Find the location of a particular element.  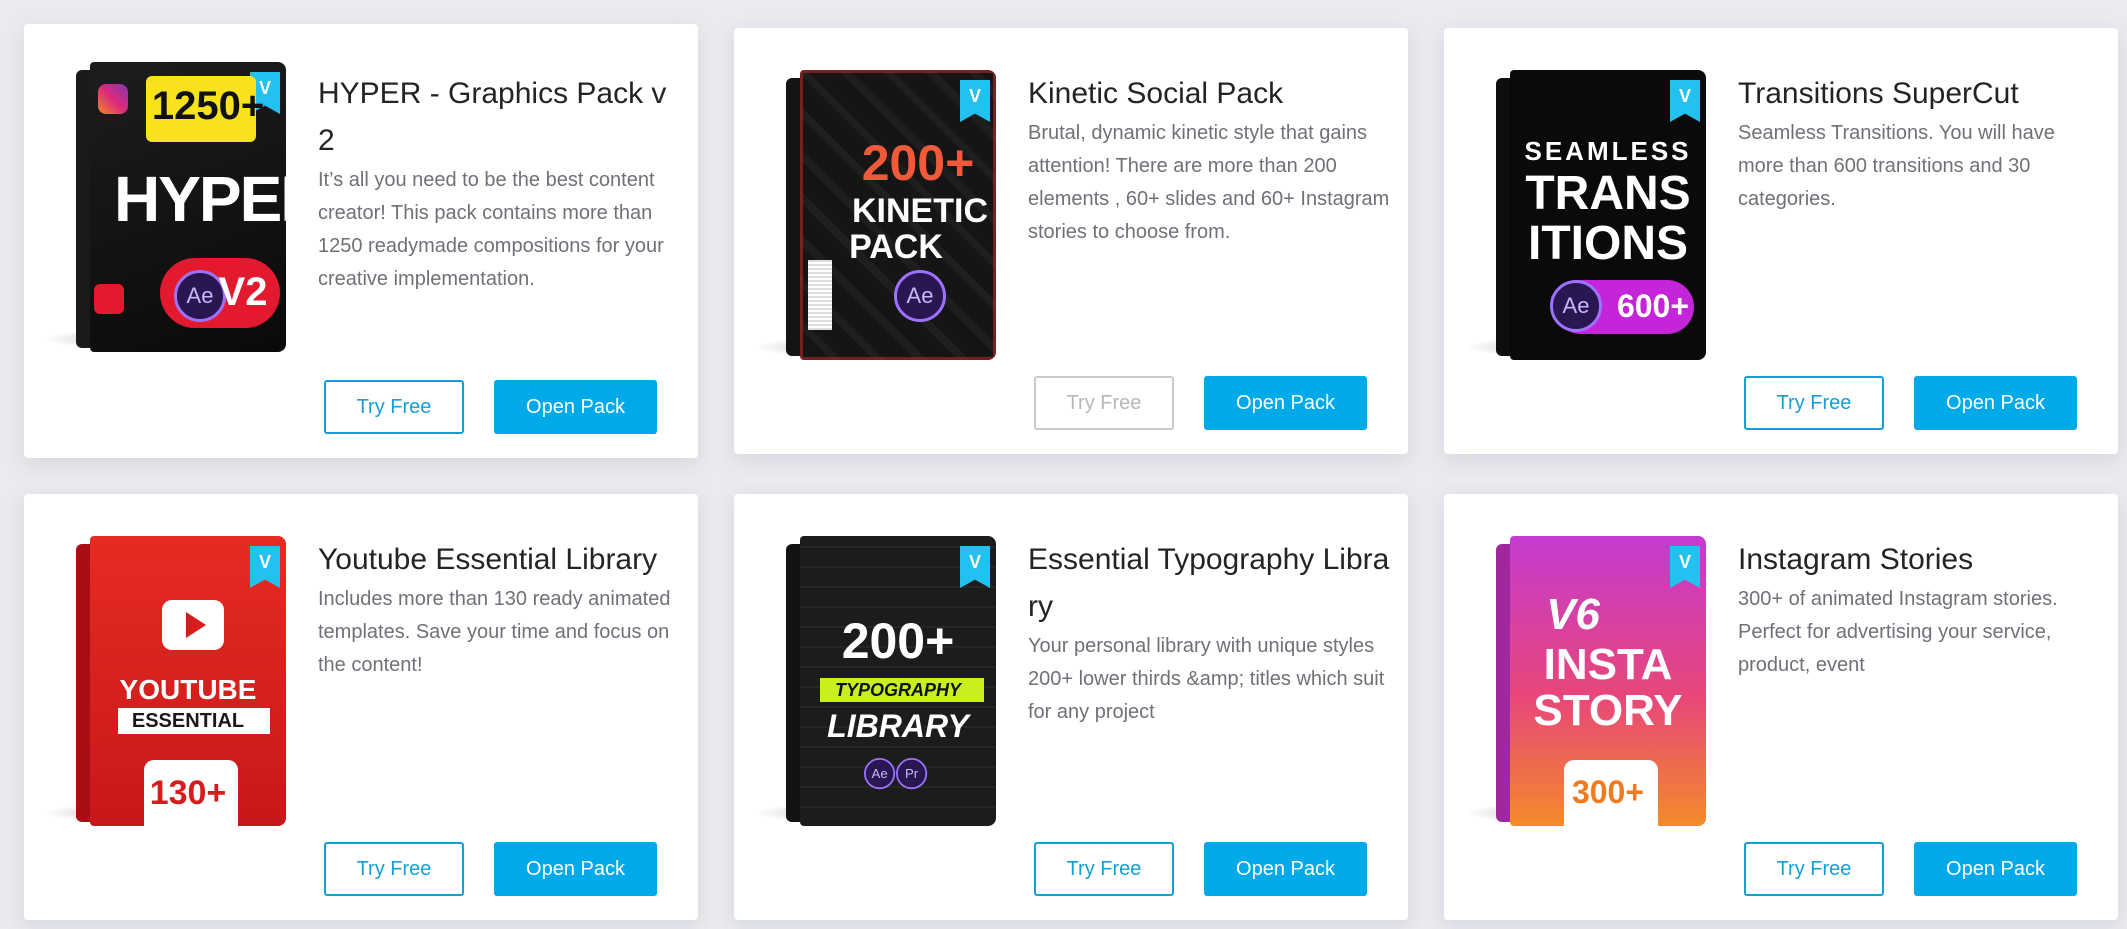

pack-title: Instagram Stories is located at coordinates (1856, 559).